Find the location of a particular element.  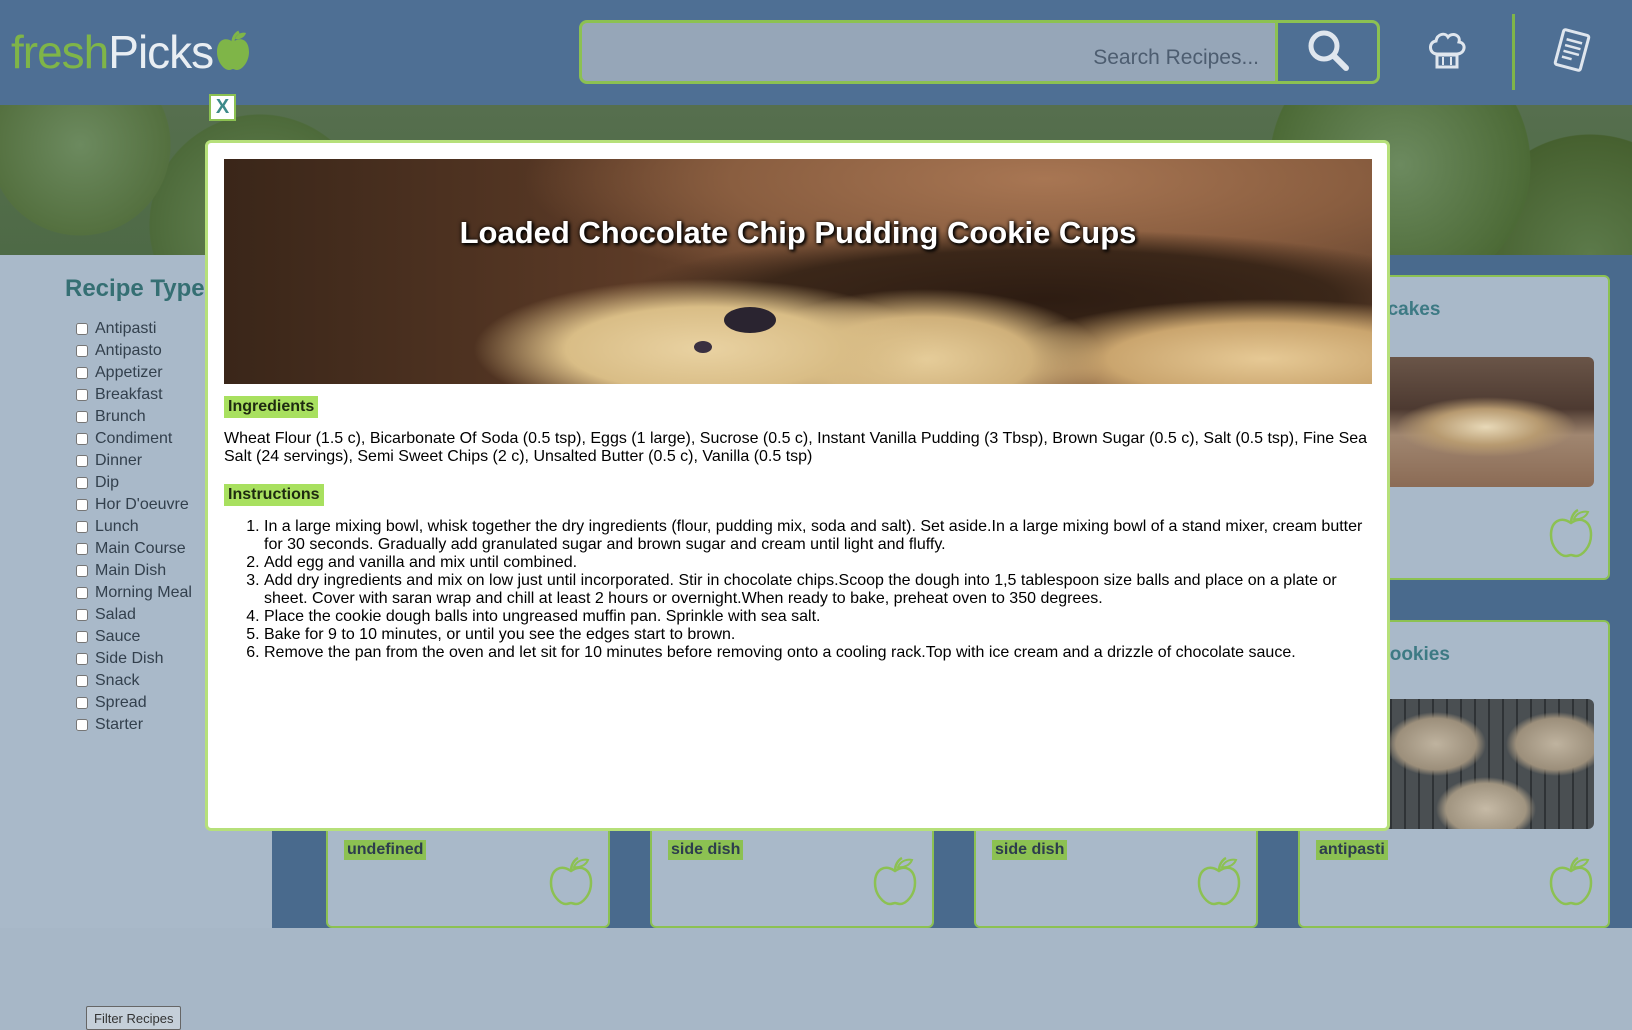

recipe-type-label: Condiment is located at coordinates (134, 438).